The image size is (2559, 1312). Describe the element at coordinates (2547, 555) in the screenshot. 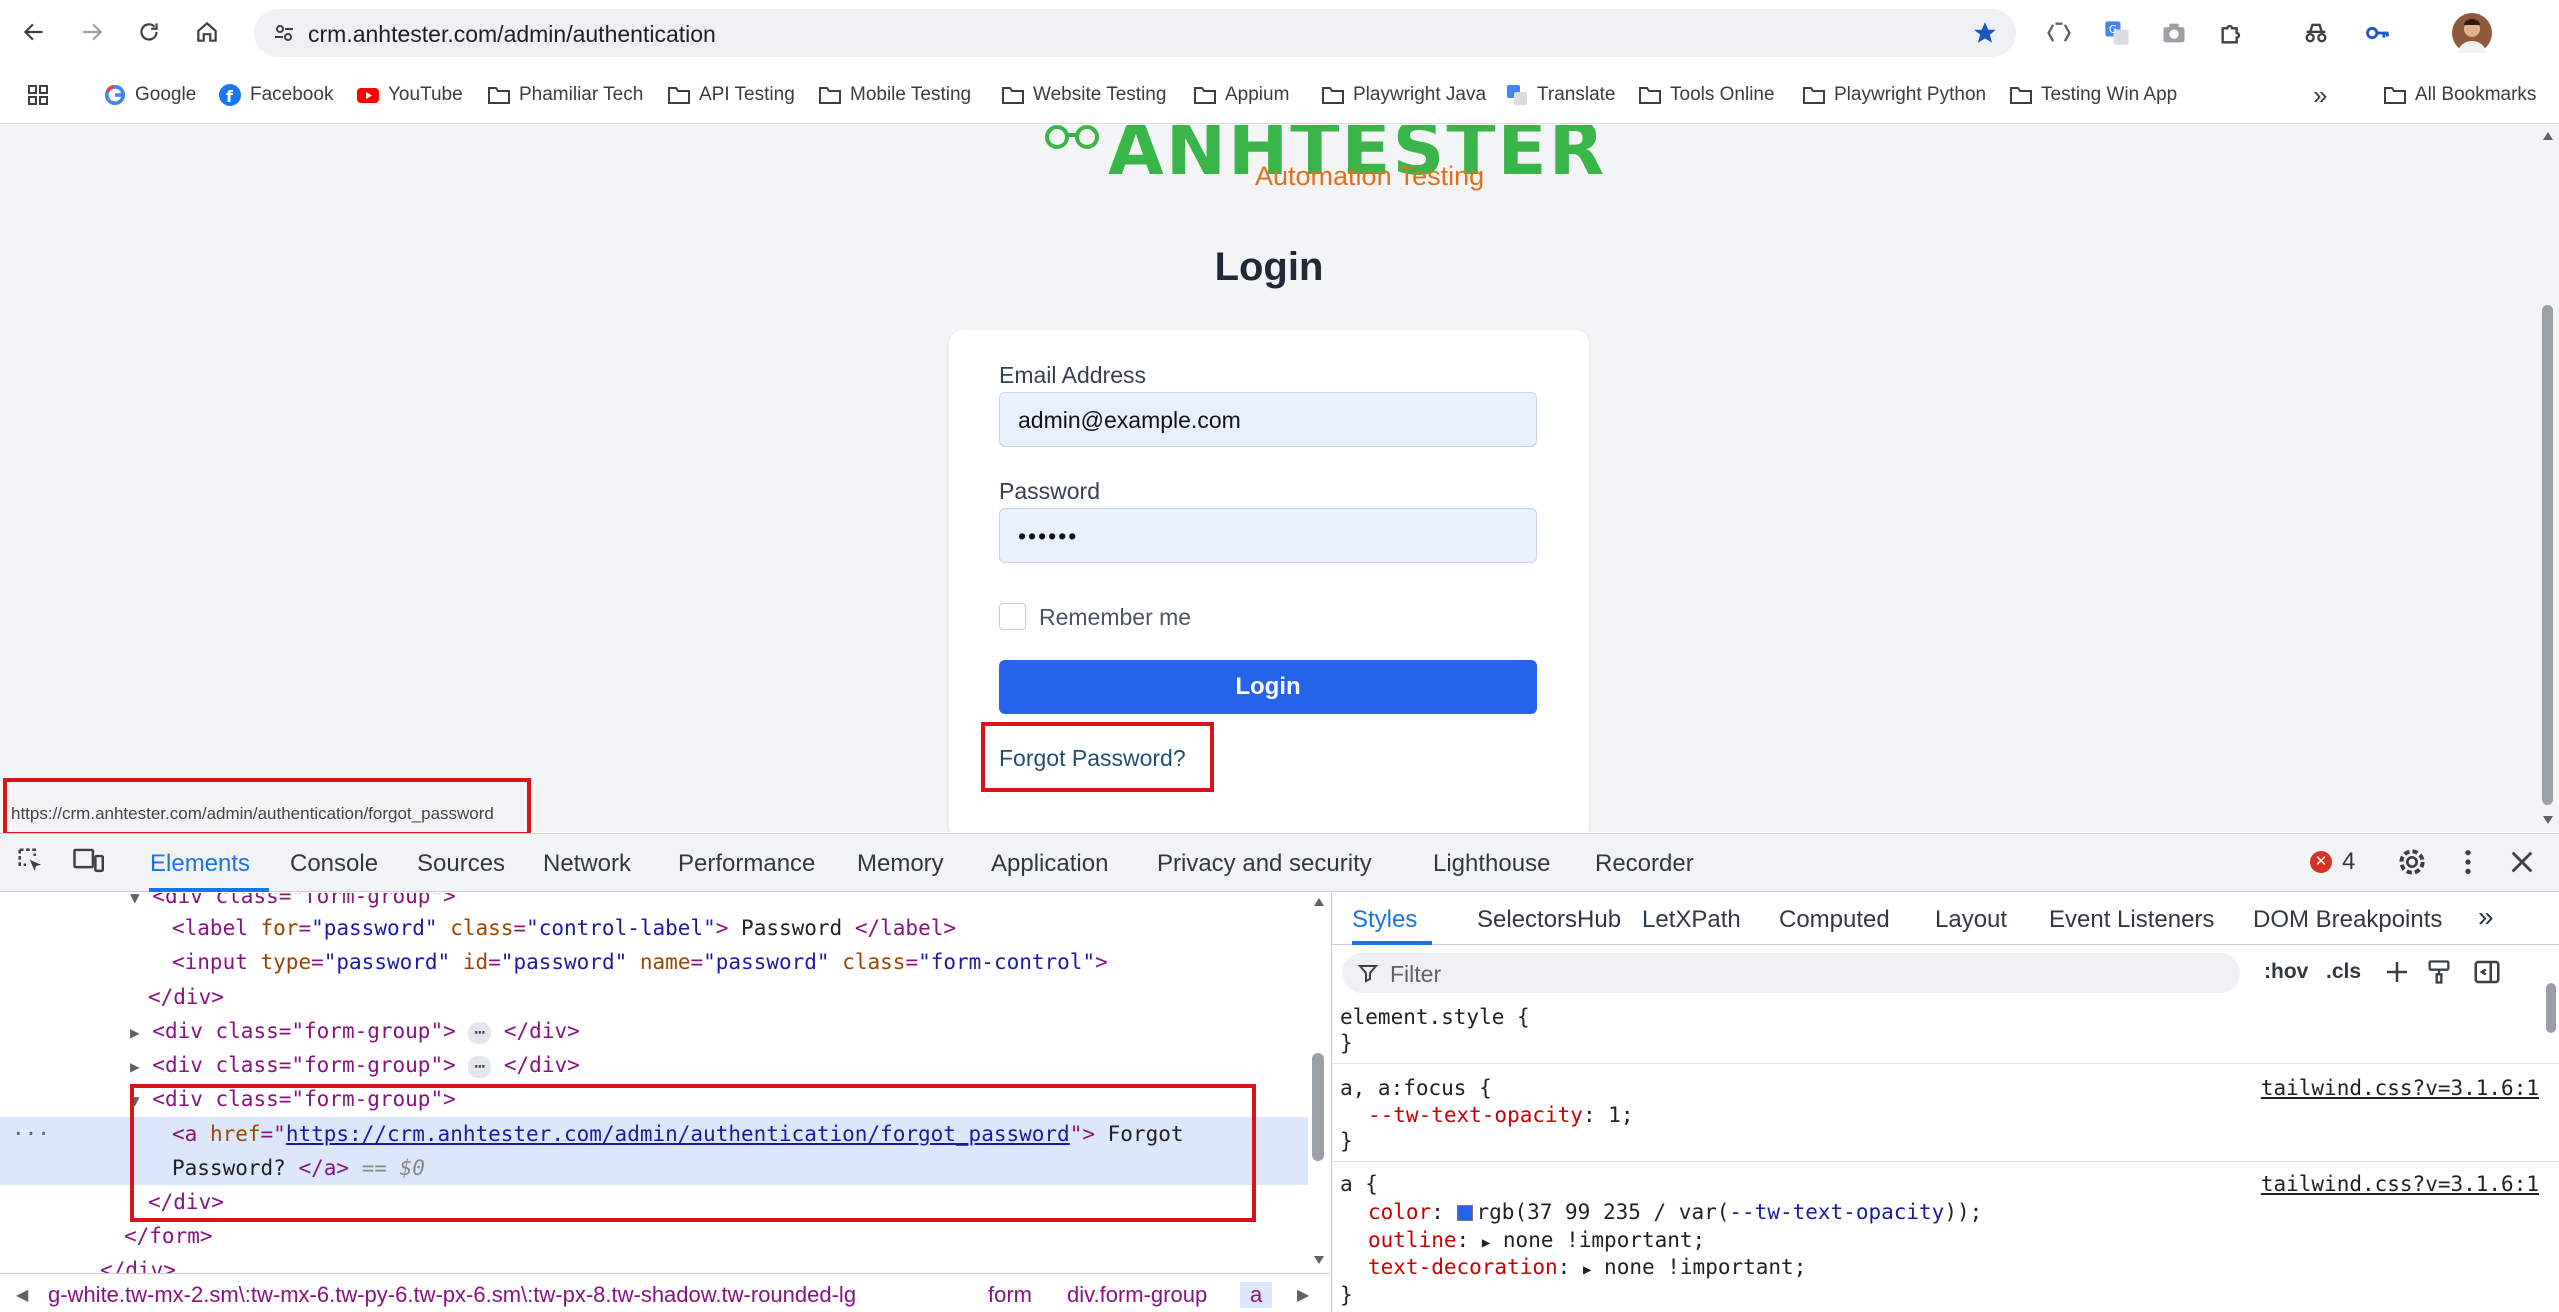

I see `page-scrollbar-thumb` at that location.